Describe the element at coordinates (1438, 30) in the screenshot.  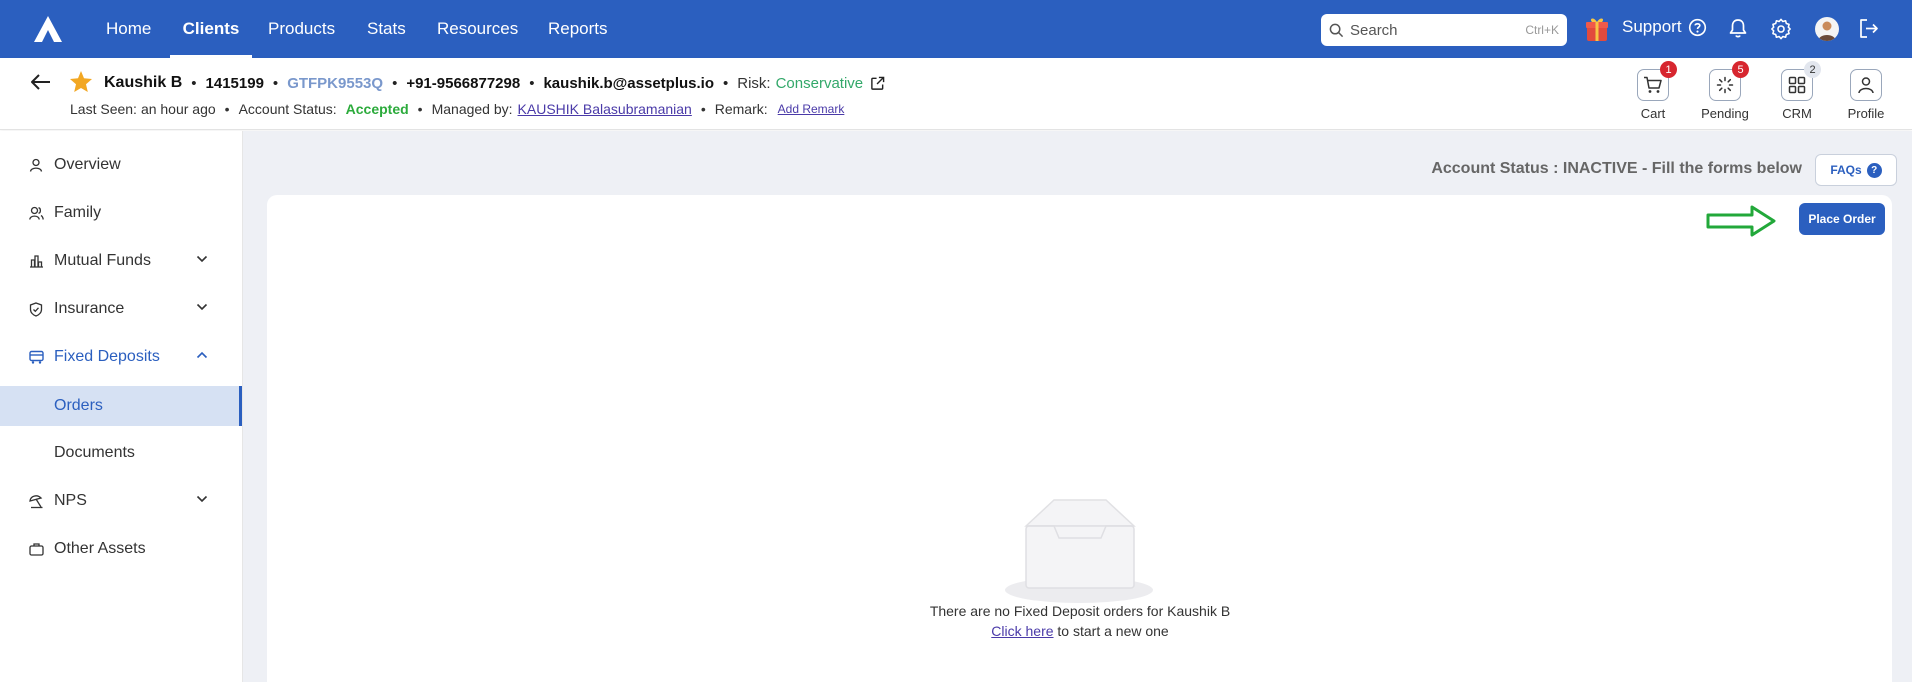
I see `search-input` at that location.